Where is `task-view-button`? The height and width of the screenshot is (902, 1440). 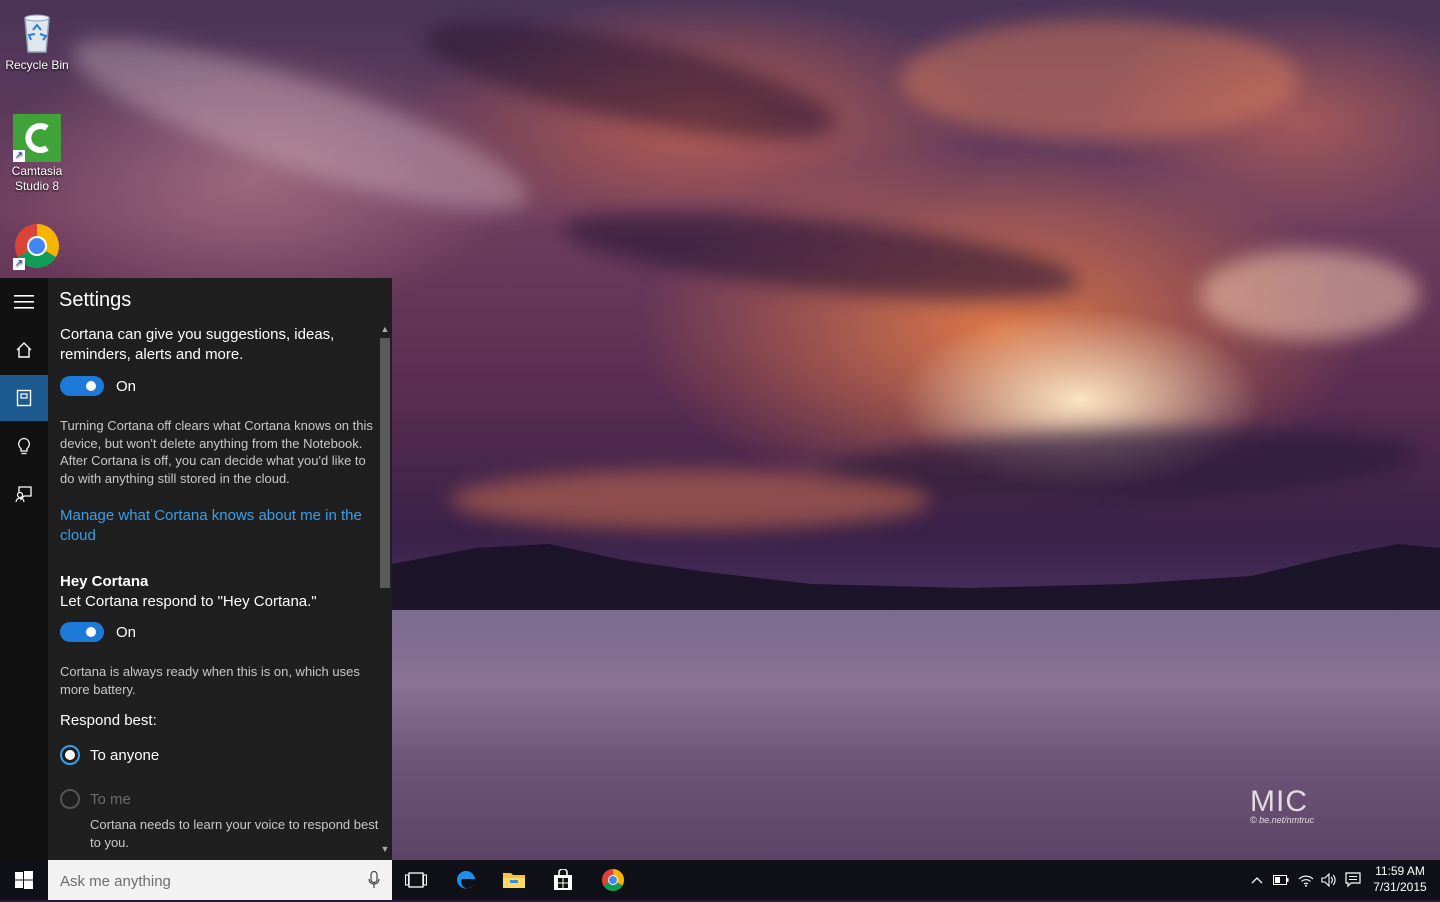
task-view-button is located at coordinates (416, 880).